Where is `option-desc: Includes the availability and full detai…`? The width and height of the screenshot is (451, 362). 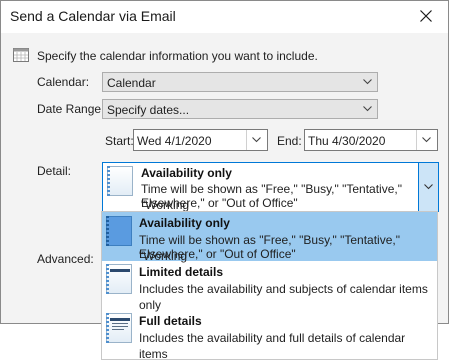 option-desc: Includes the availability and full detai… is located at coordinates (272, 346).